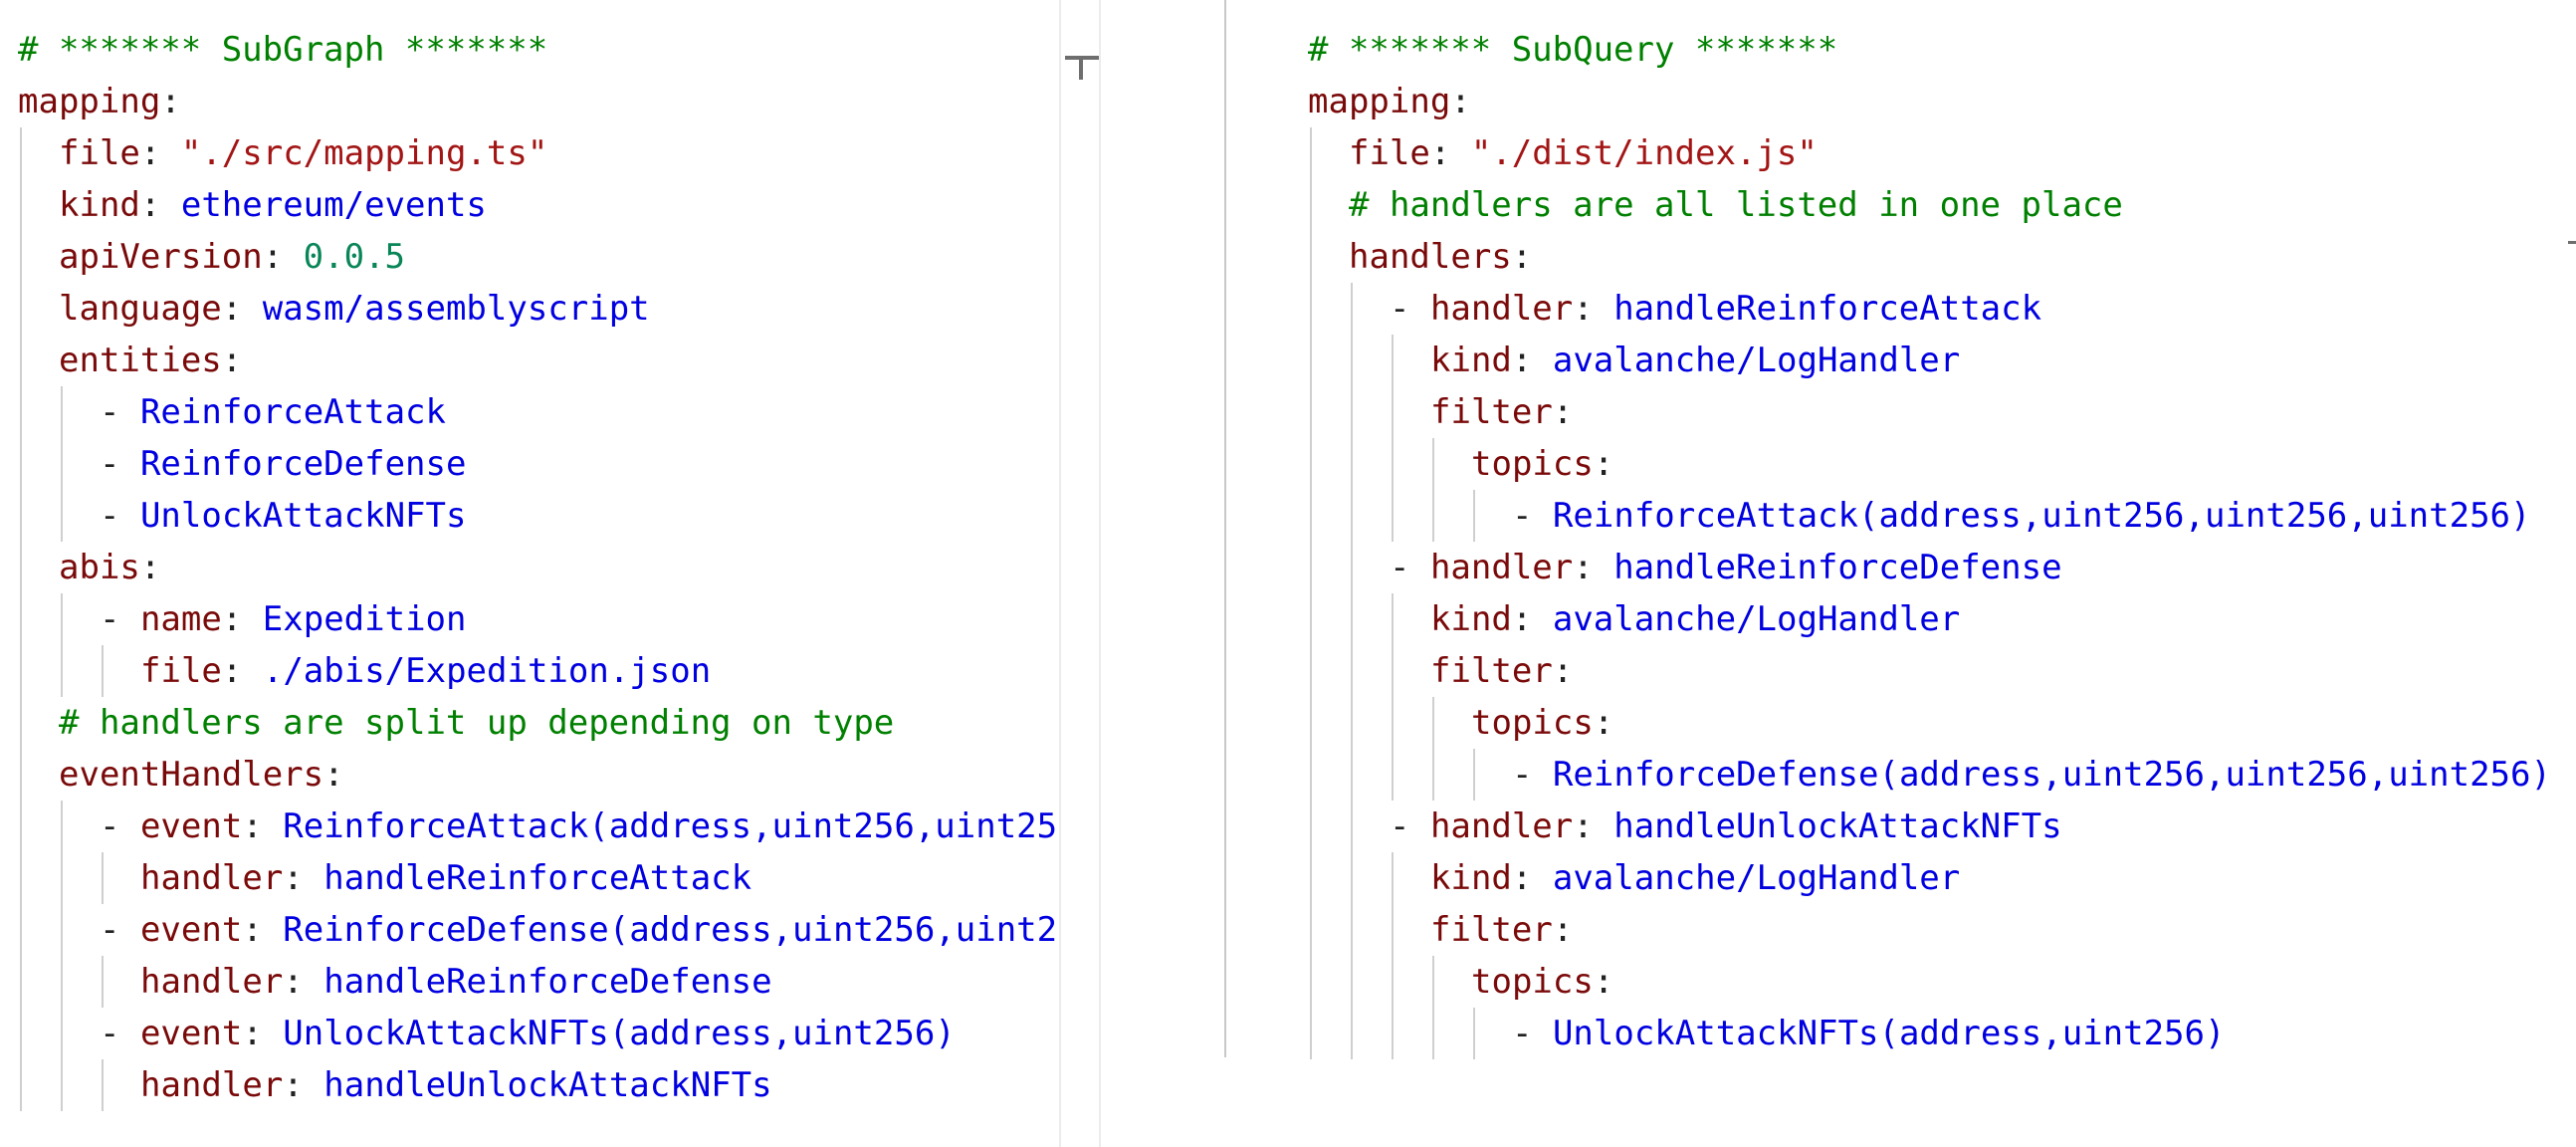  I want to click on code-line: - handler: handleReinforceDefense, so click(1908, 567).